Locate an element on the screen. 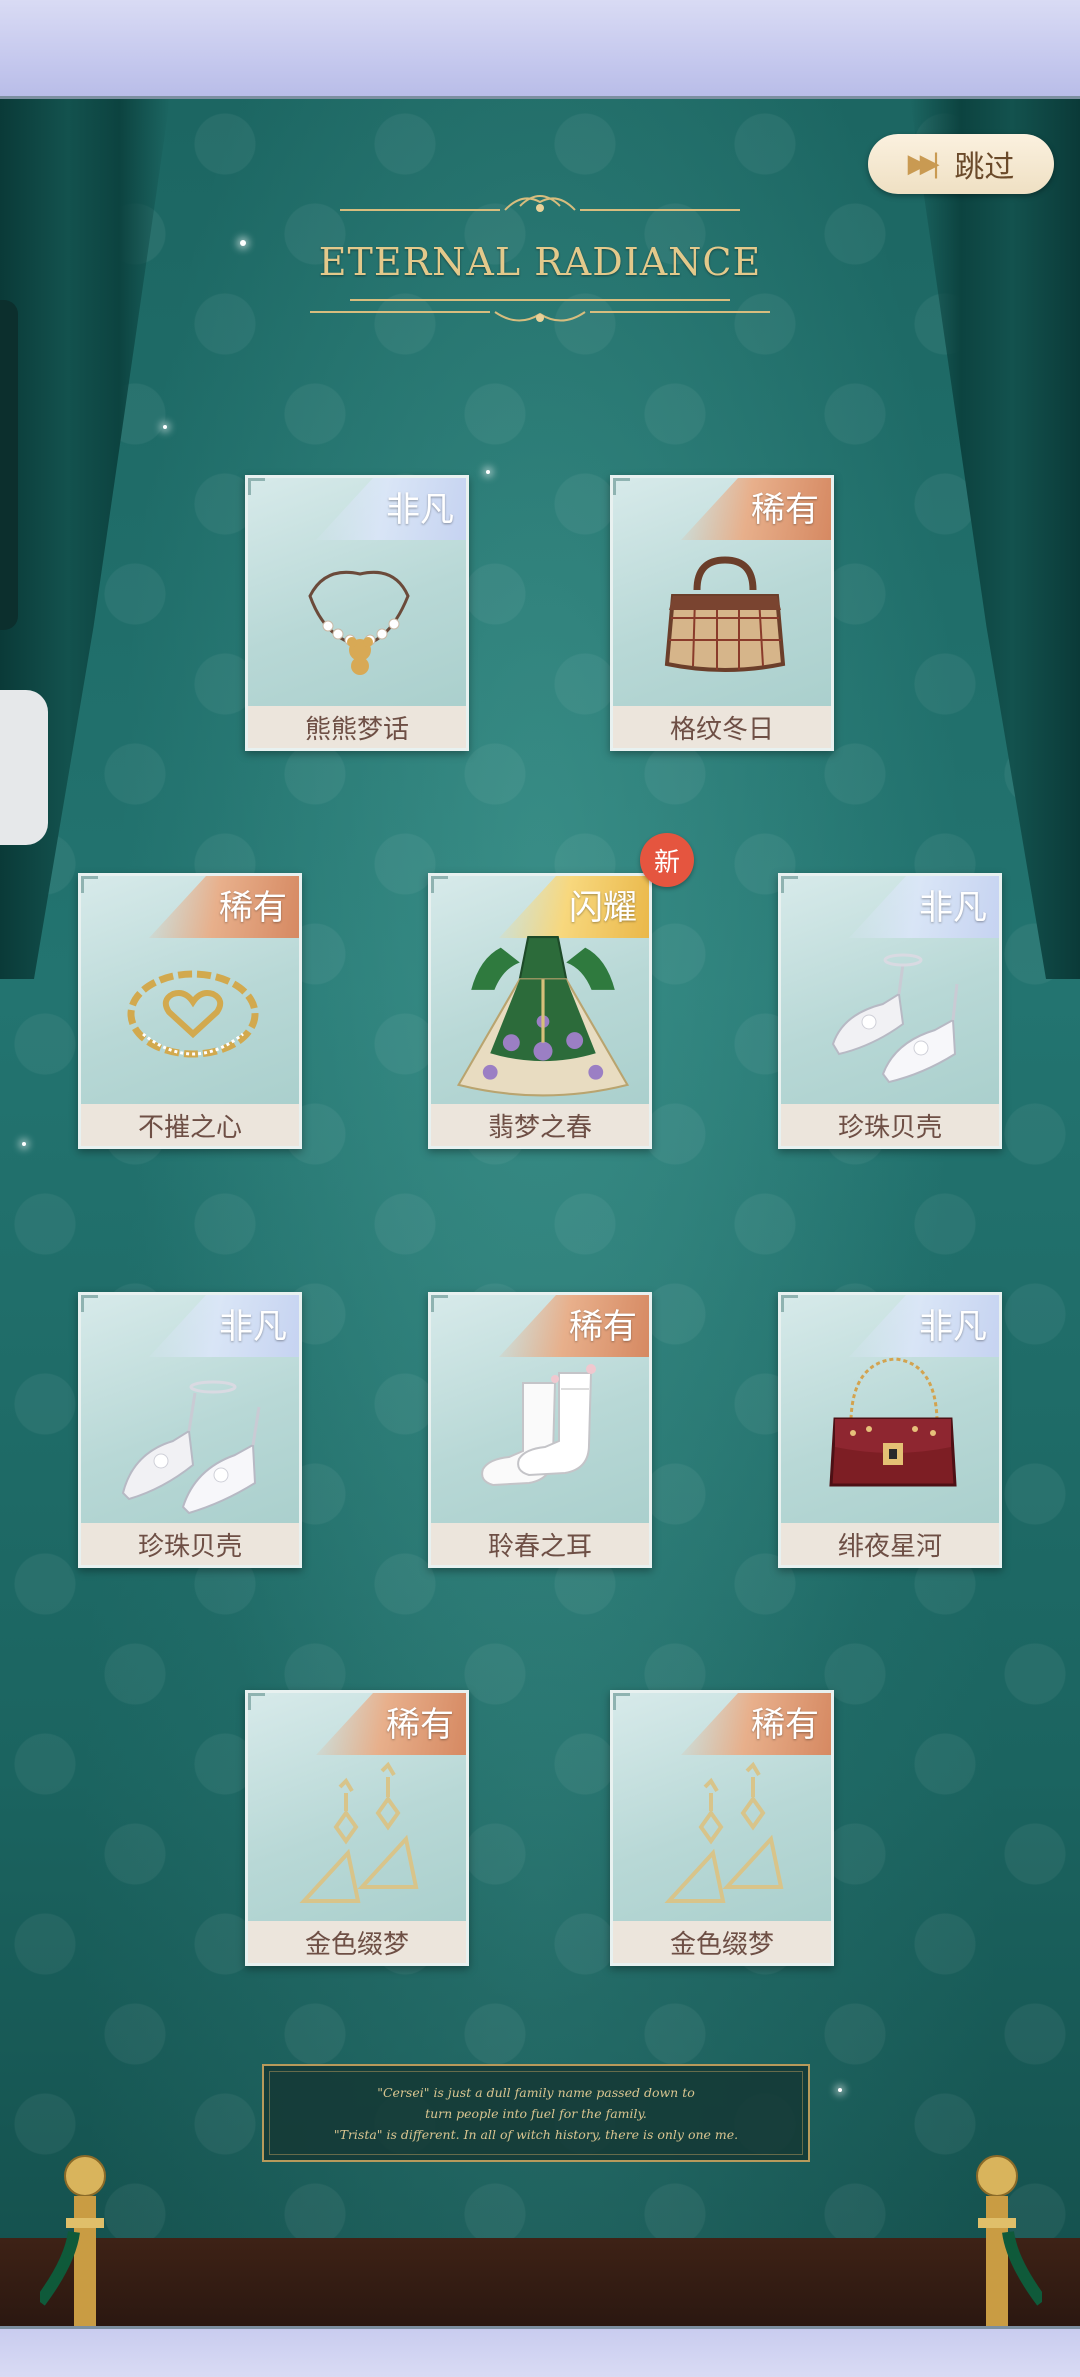  item-card: 非凡 熊熊梦话 is located at coordinates (357, 613).